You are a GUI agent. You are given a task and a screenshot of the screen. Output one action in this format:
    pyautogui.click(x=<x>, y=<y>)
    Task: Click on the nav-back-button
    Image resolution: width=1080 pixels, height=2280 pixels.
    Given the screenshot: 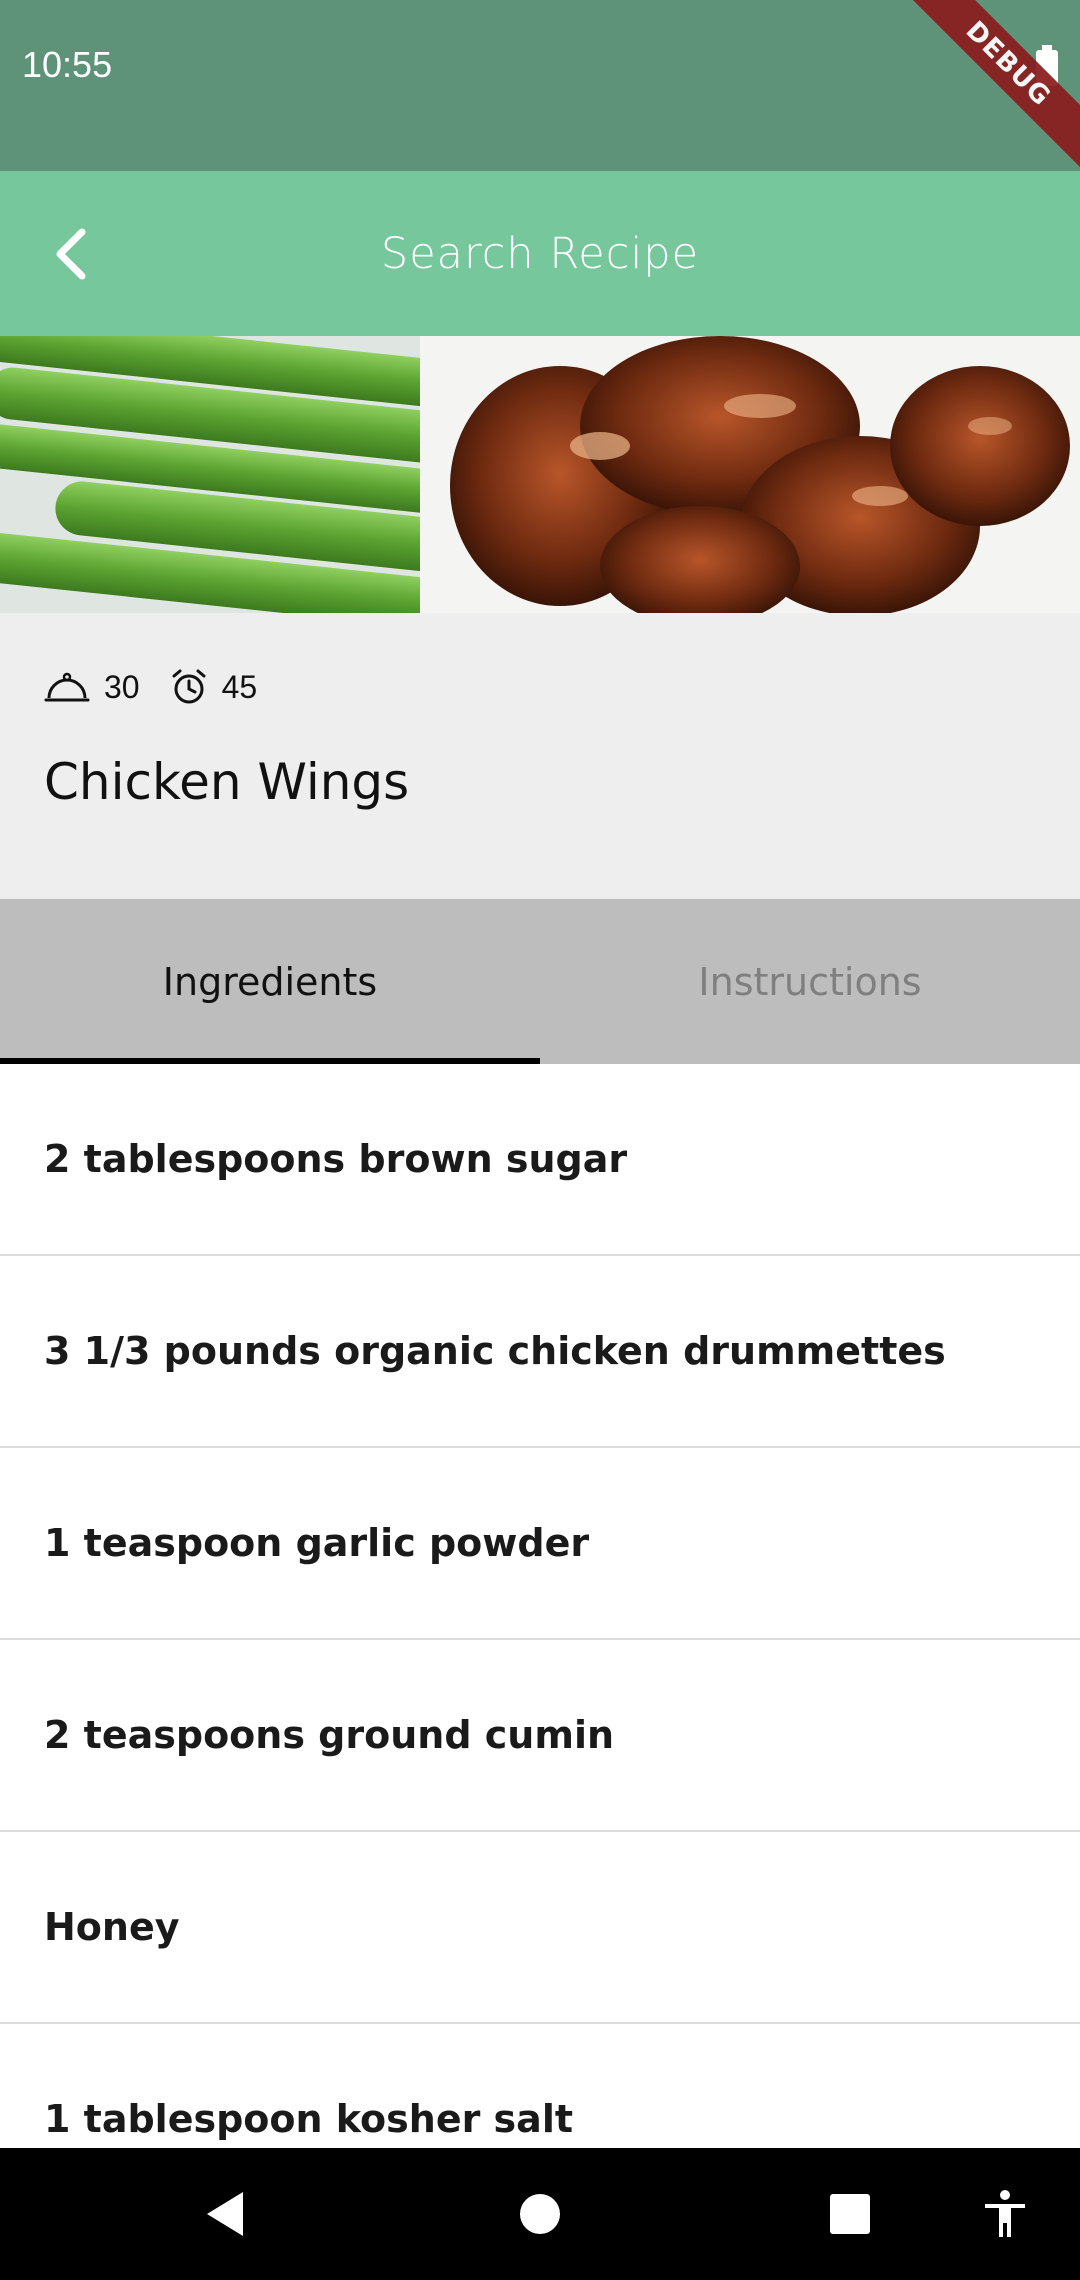 What is the action you would take?
    pyautogui.click(x=225, y=2214)
    